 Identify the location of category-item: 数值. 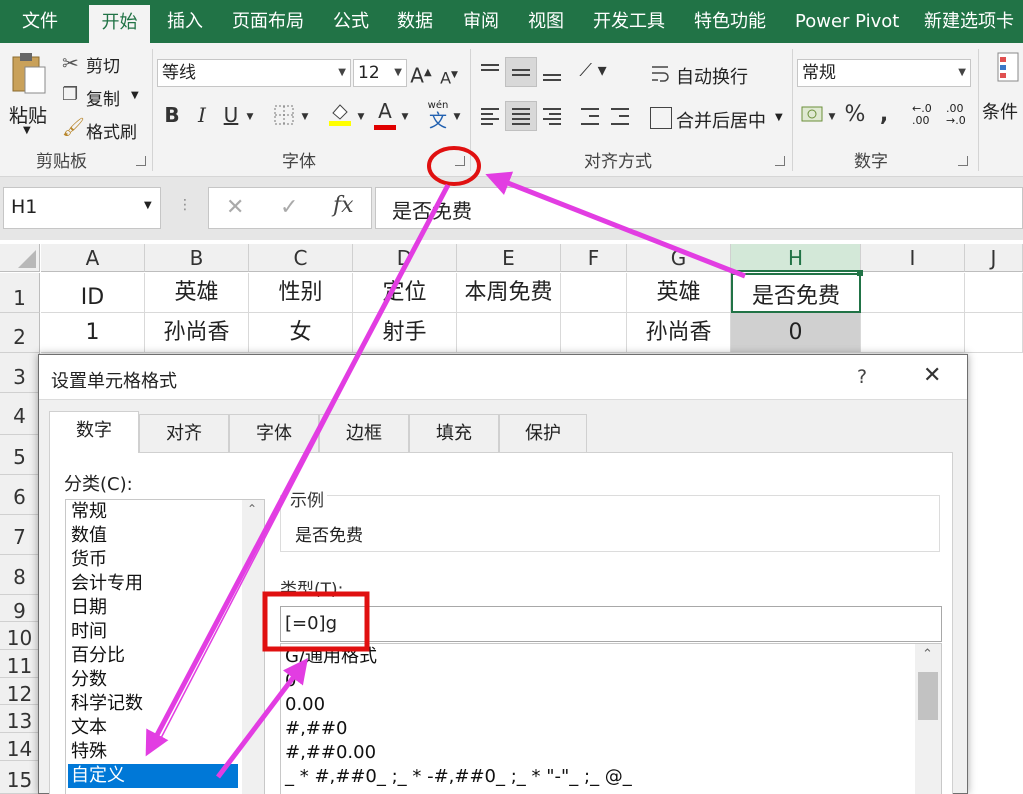
(87, 536).